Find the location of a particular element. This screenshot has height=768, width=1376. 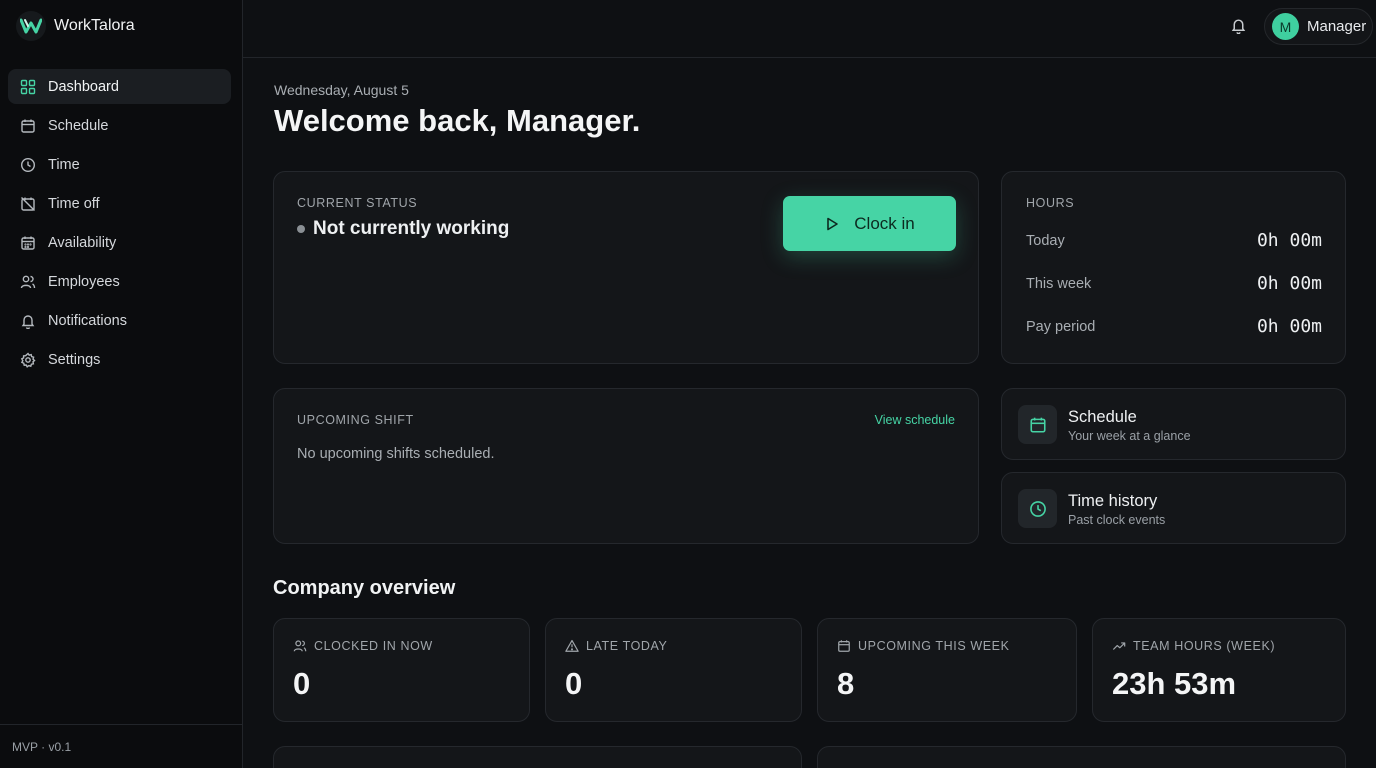

sidebar-item-label: Dashboard is located at coordinates (83, 86).